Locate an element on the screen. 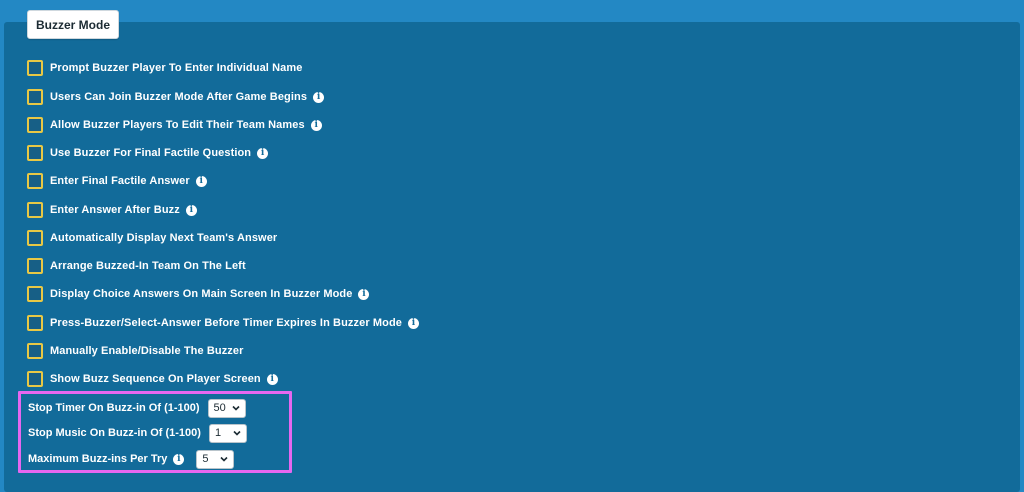 This screenshot has height=492, width=1024. setting-row-stop-timer: Stop Timer On Buzz-in Of (1-100) 50 is located at coordinates (137, 408).